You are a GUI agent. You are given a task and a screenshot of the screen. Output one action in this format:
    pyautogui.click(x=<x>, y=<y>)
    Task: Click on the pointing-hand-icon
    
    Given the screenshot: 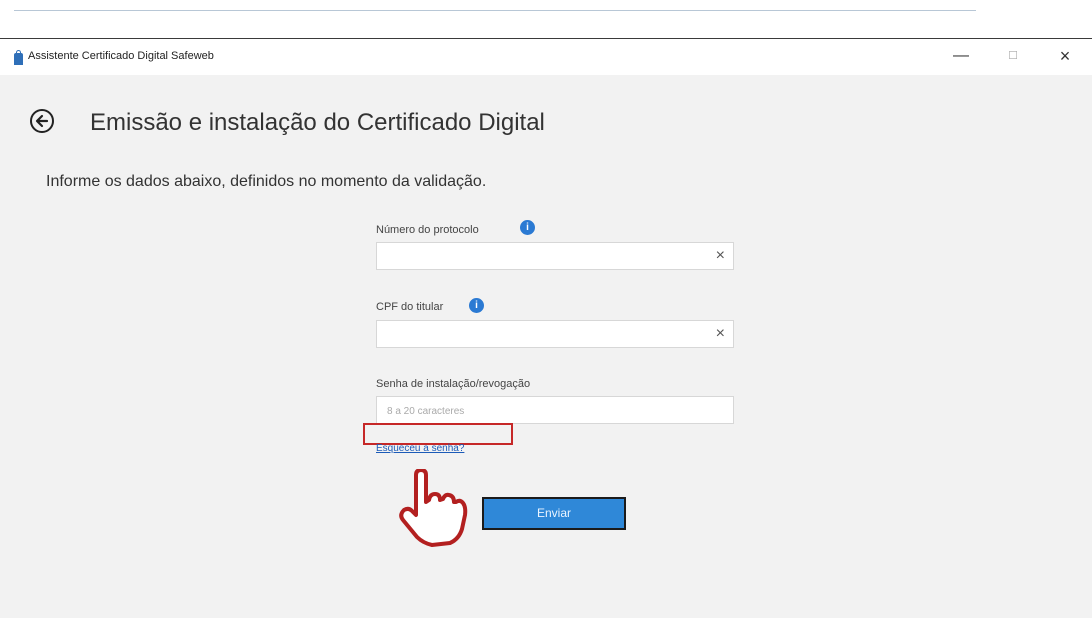 What is the action you would take?
    pyautogui.click(x=433, y=508)
    